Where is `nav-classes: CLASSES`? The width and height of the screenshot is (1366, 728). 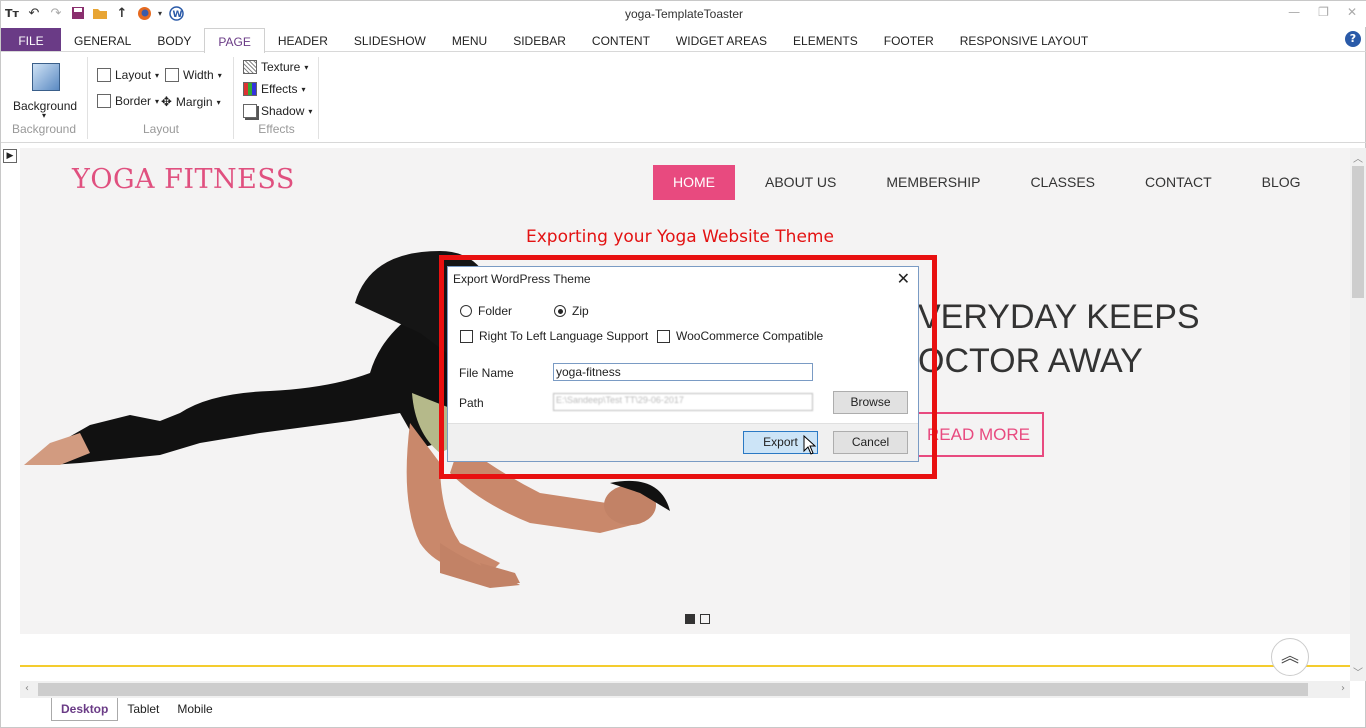 nav-classes: CLASSES is located at coordinates (1062, 182).